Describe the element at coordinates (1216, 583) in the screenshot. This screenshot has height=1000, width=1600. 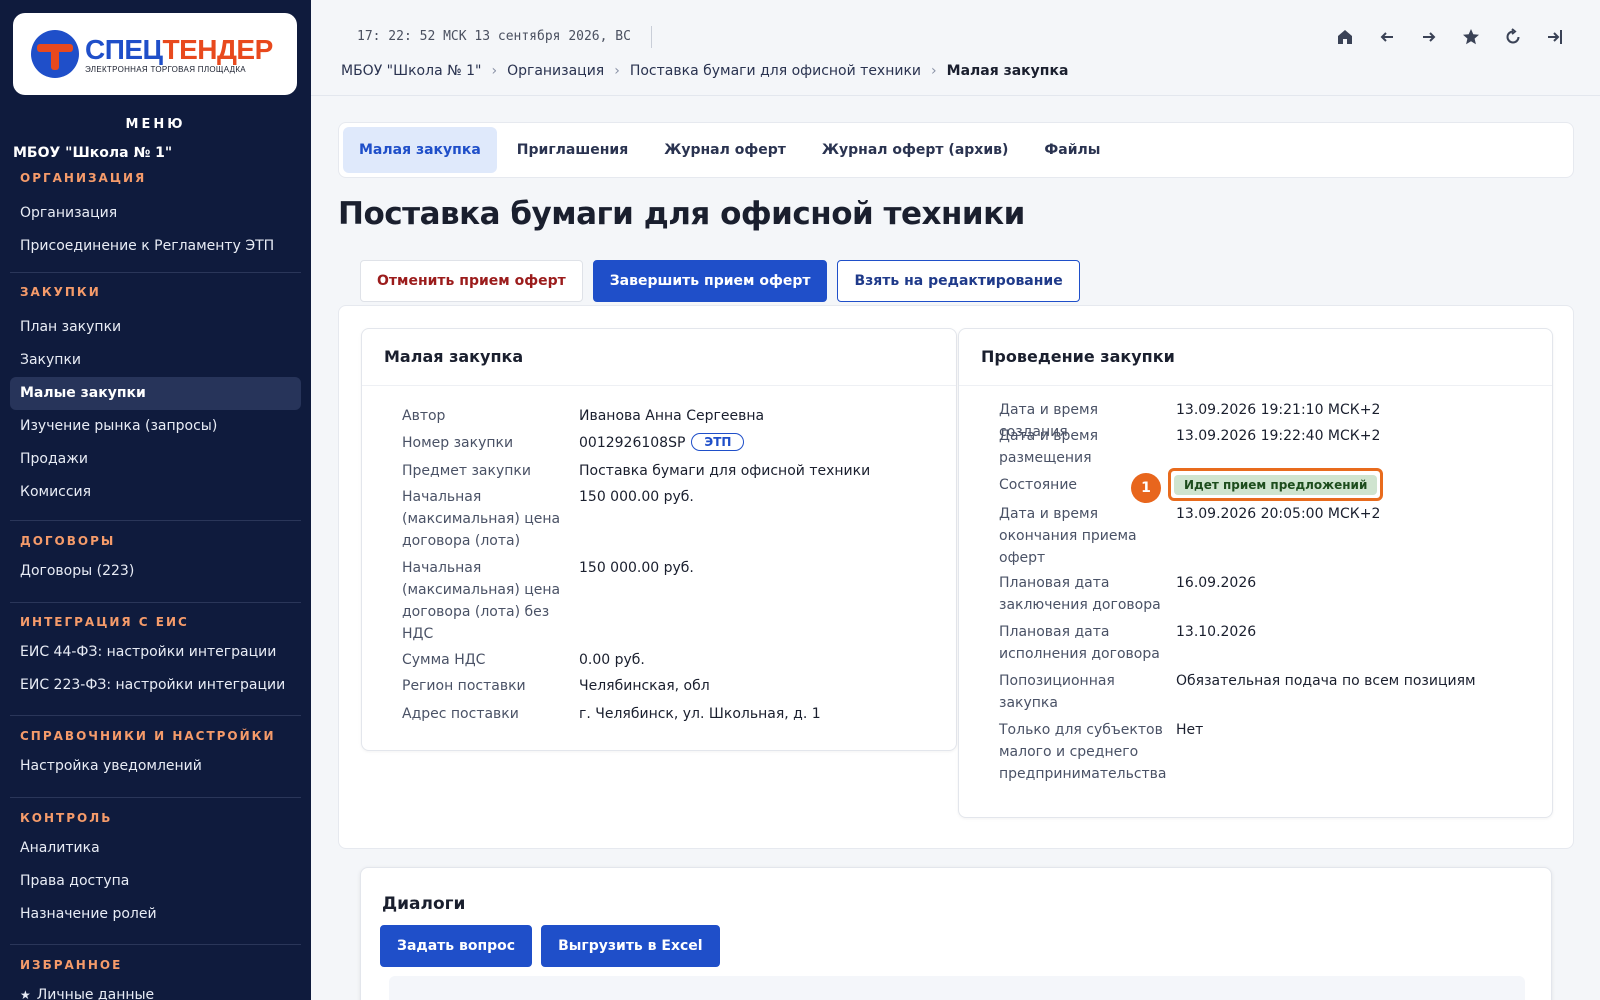
I see `detail-value: 16.09.2026` at that location.